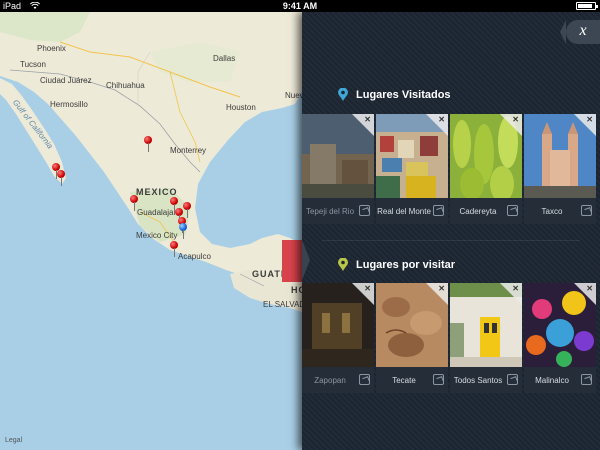 Image resolution: width=600 pixels, height=450 pixels. What do you see at coordinates (33, 64) in the screenshot?
I see `map-label-tucson: Tucson` at bounding box center [33, 64].